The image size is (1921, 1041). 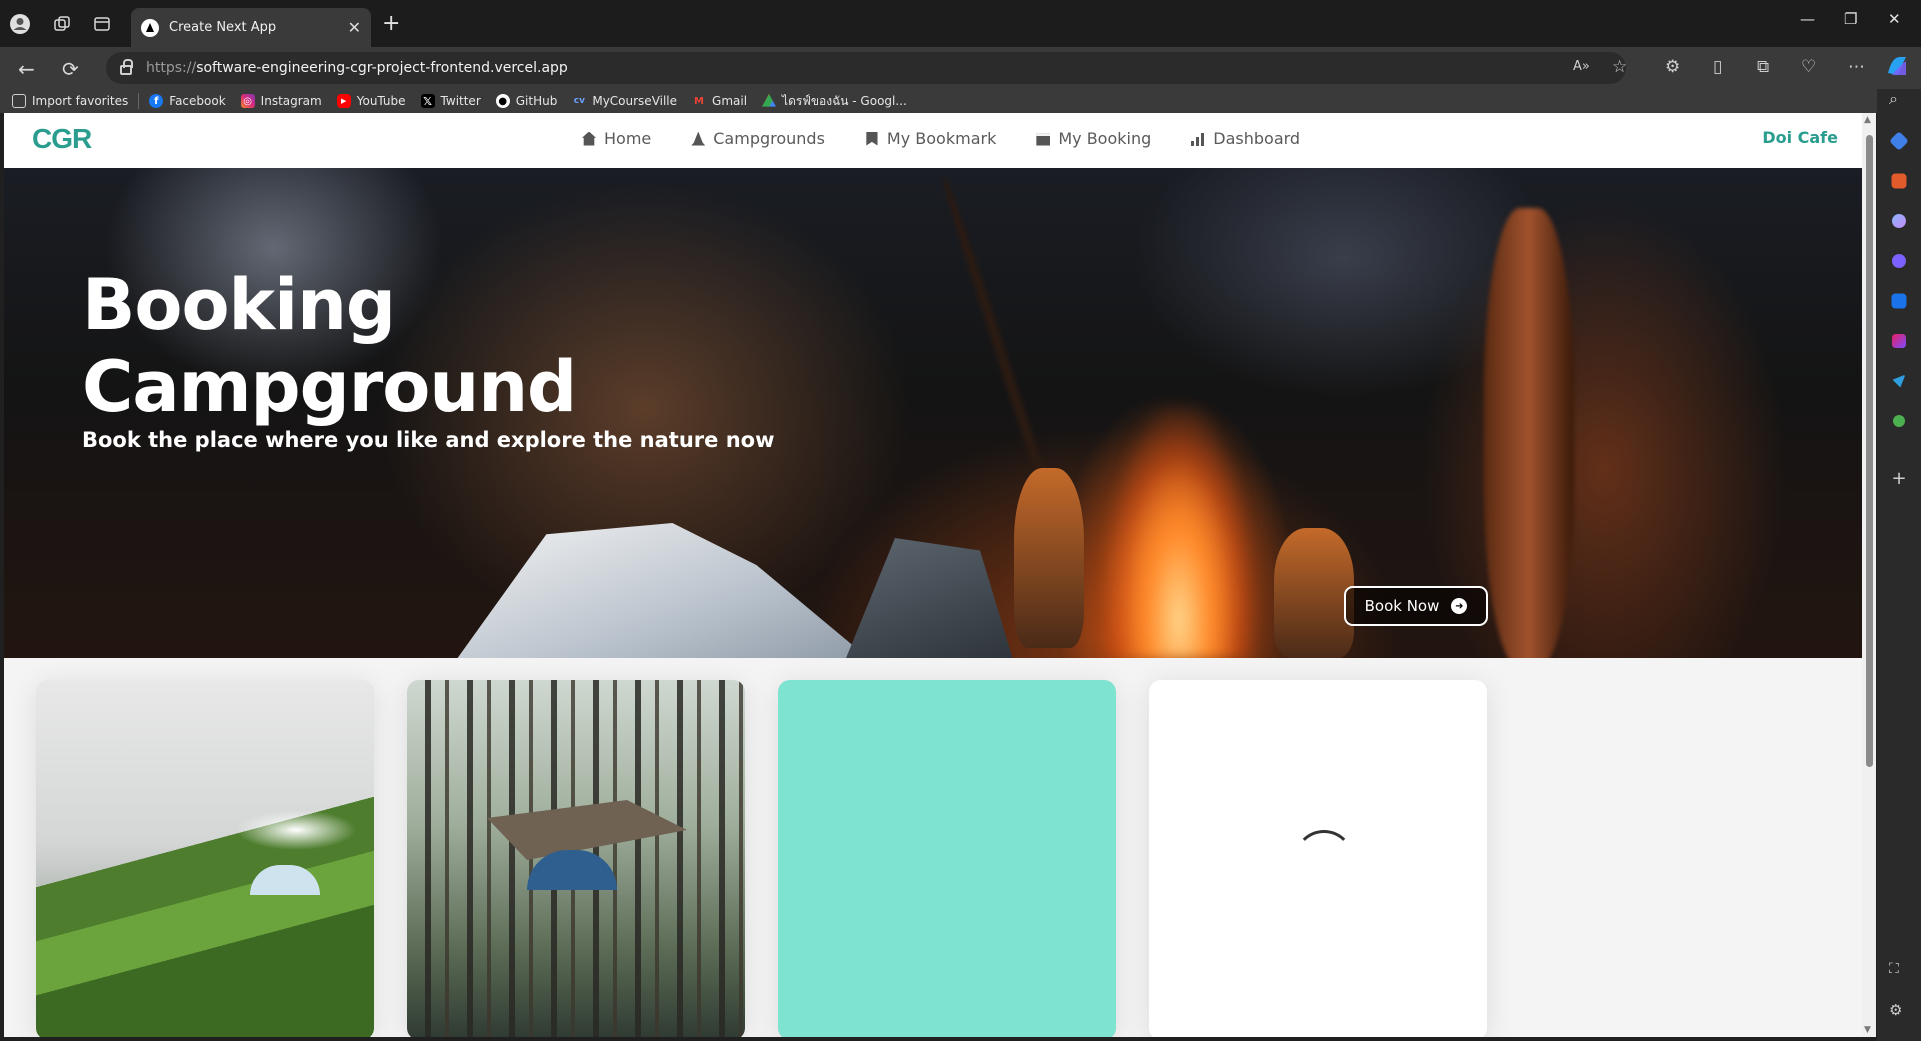 What do you see at coordinates (1717, 67) in the screenshot?
I see `split-screen-icon: ▯` at bounding box center [1717, 67].